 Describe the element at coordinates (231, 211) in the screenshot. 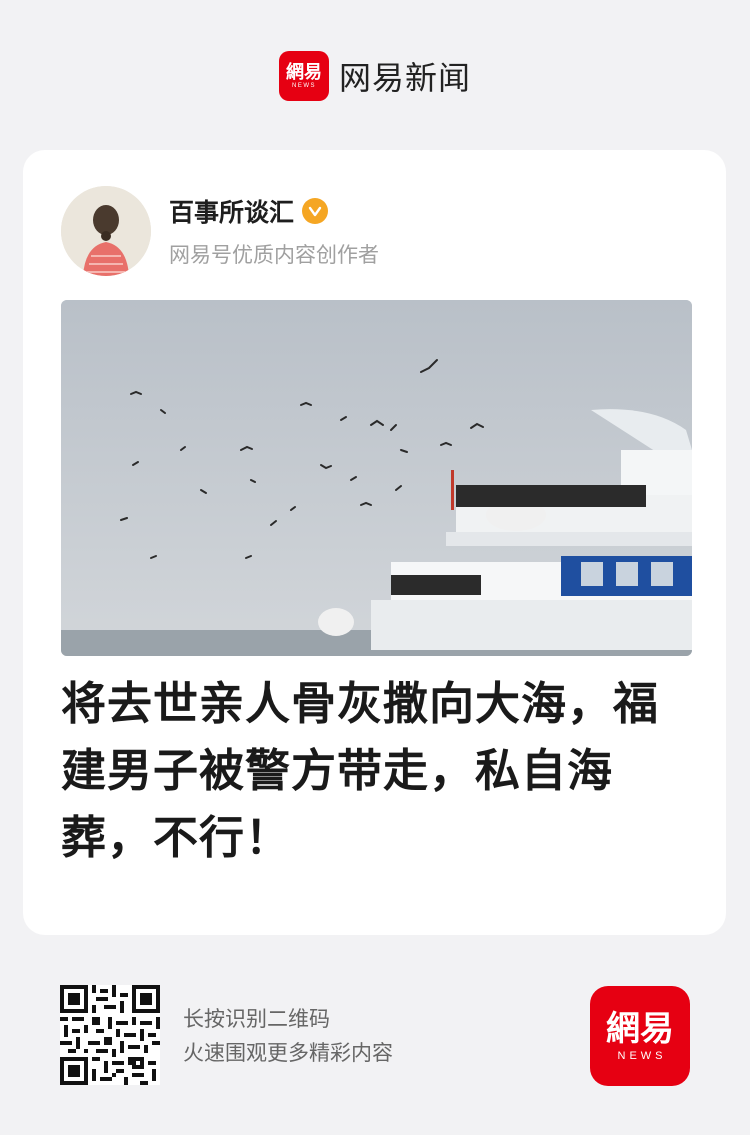

I see `author-name: 百事所谈汇` at that location.